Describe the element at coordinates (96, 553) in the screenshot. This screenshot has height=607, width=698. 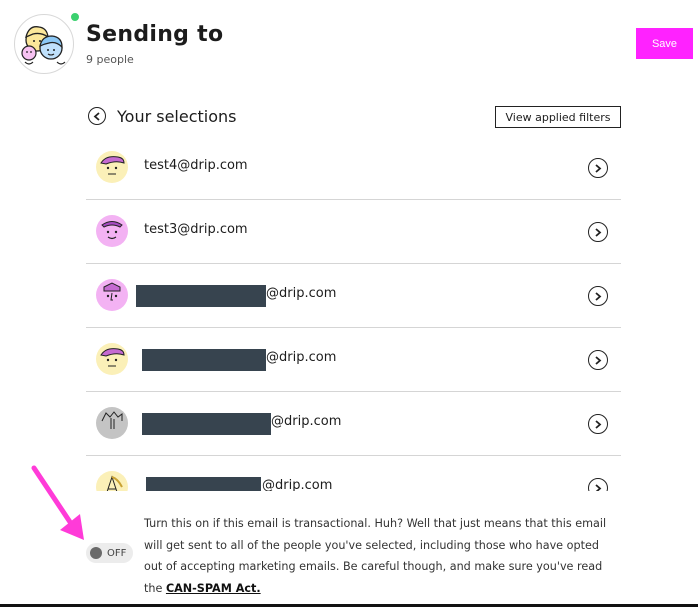
I see `toggle-knob` at that location.